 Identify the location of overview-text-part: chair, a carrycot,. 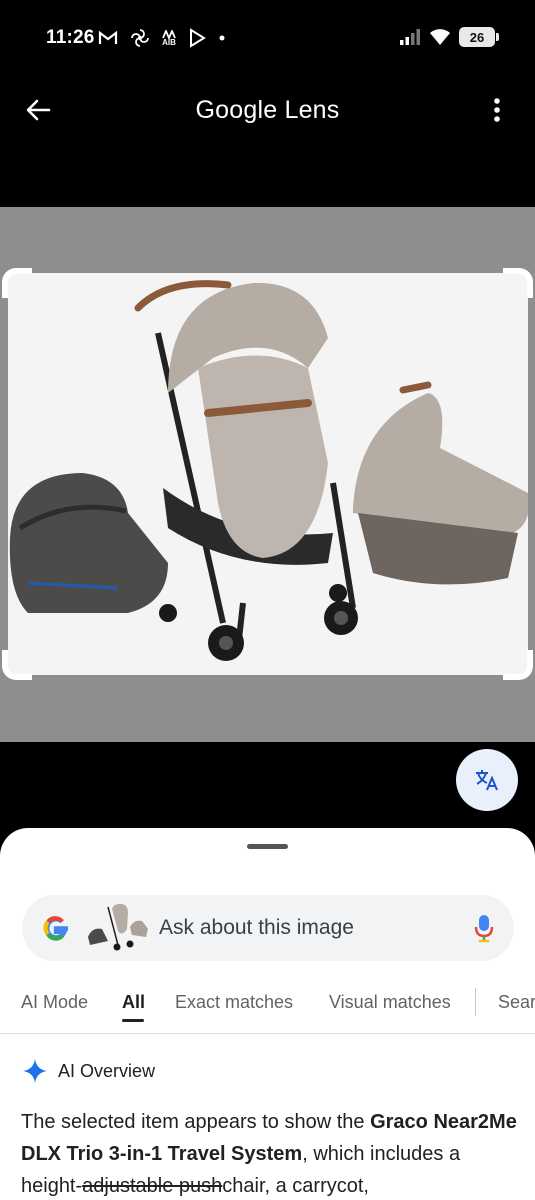
(295, 1186).